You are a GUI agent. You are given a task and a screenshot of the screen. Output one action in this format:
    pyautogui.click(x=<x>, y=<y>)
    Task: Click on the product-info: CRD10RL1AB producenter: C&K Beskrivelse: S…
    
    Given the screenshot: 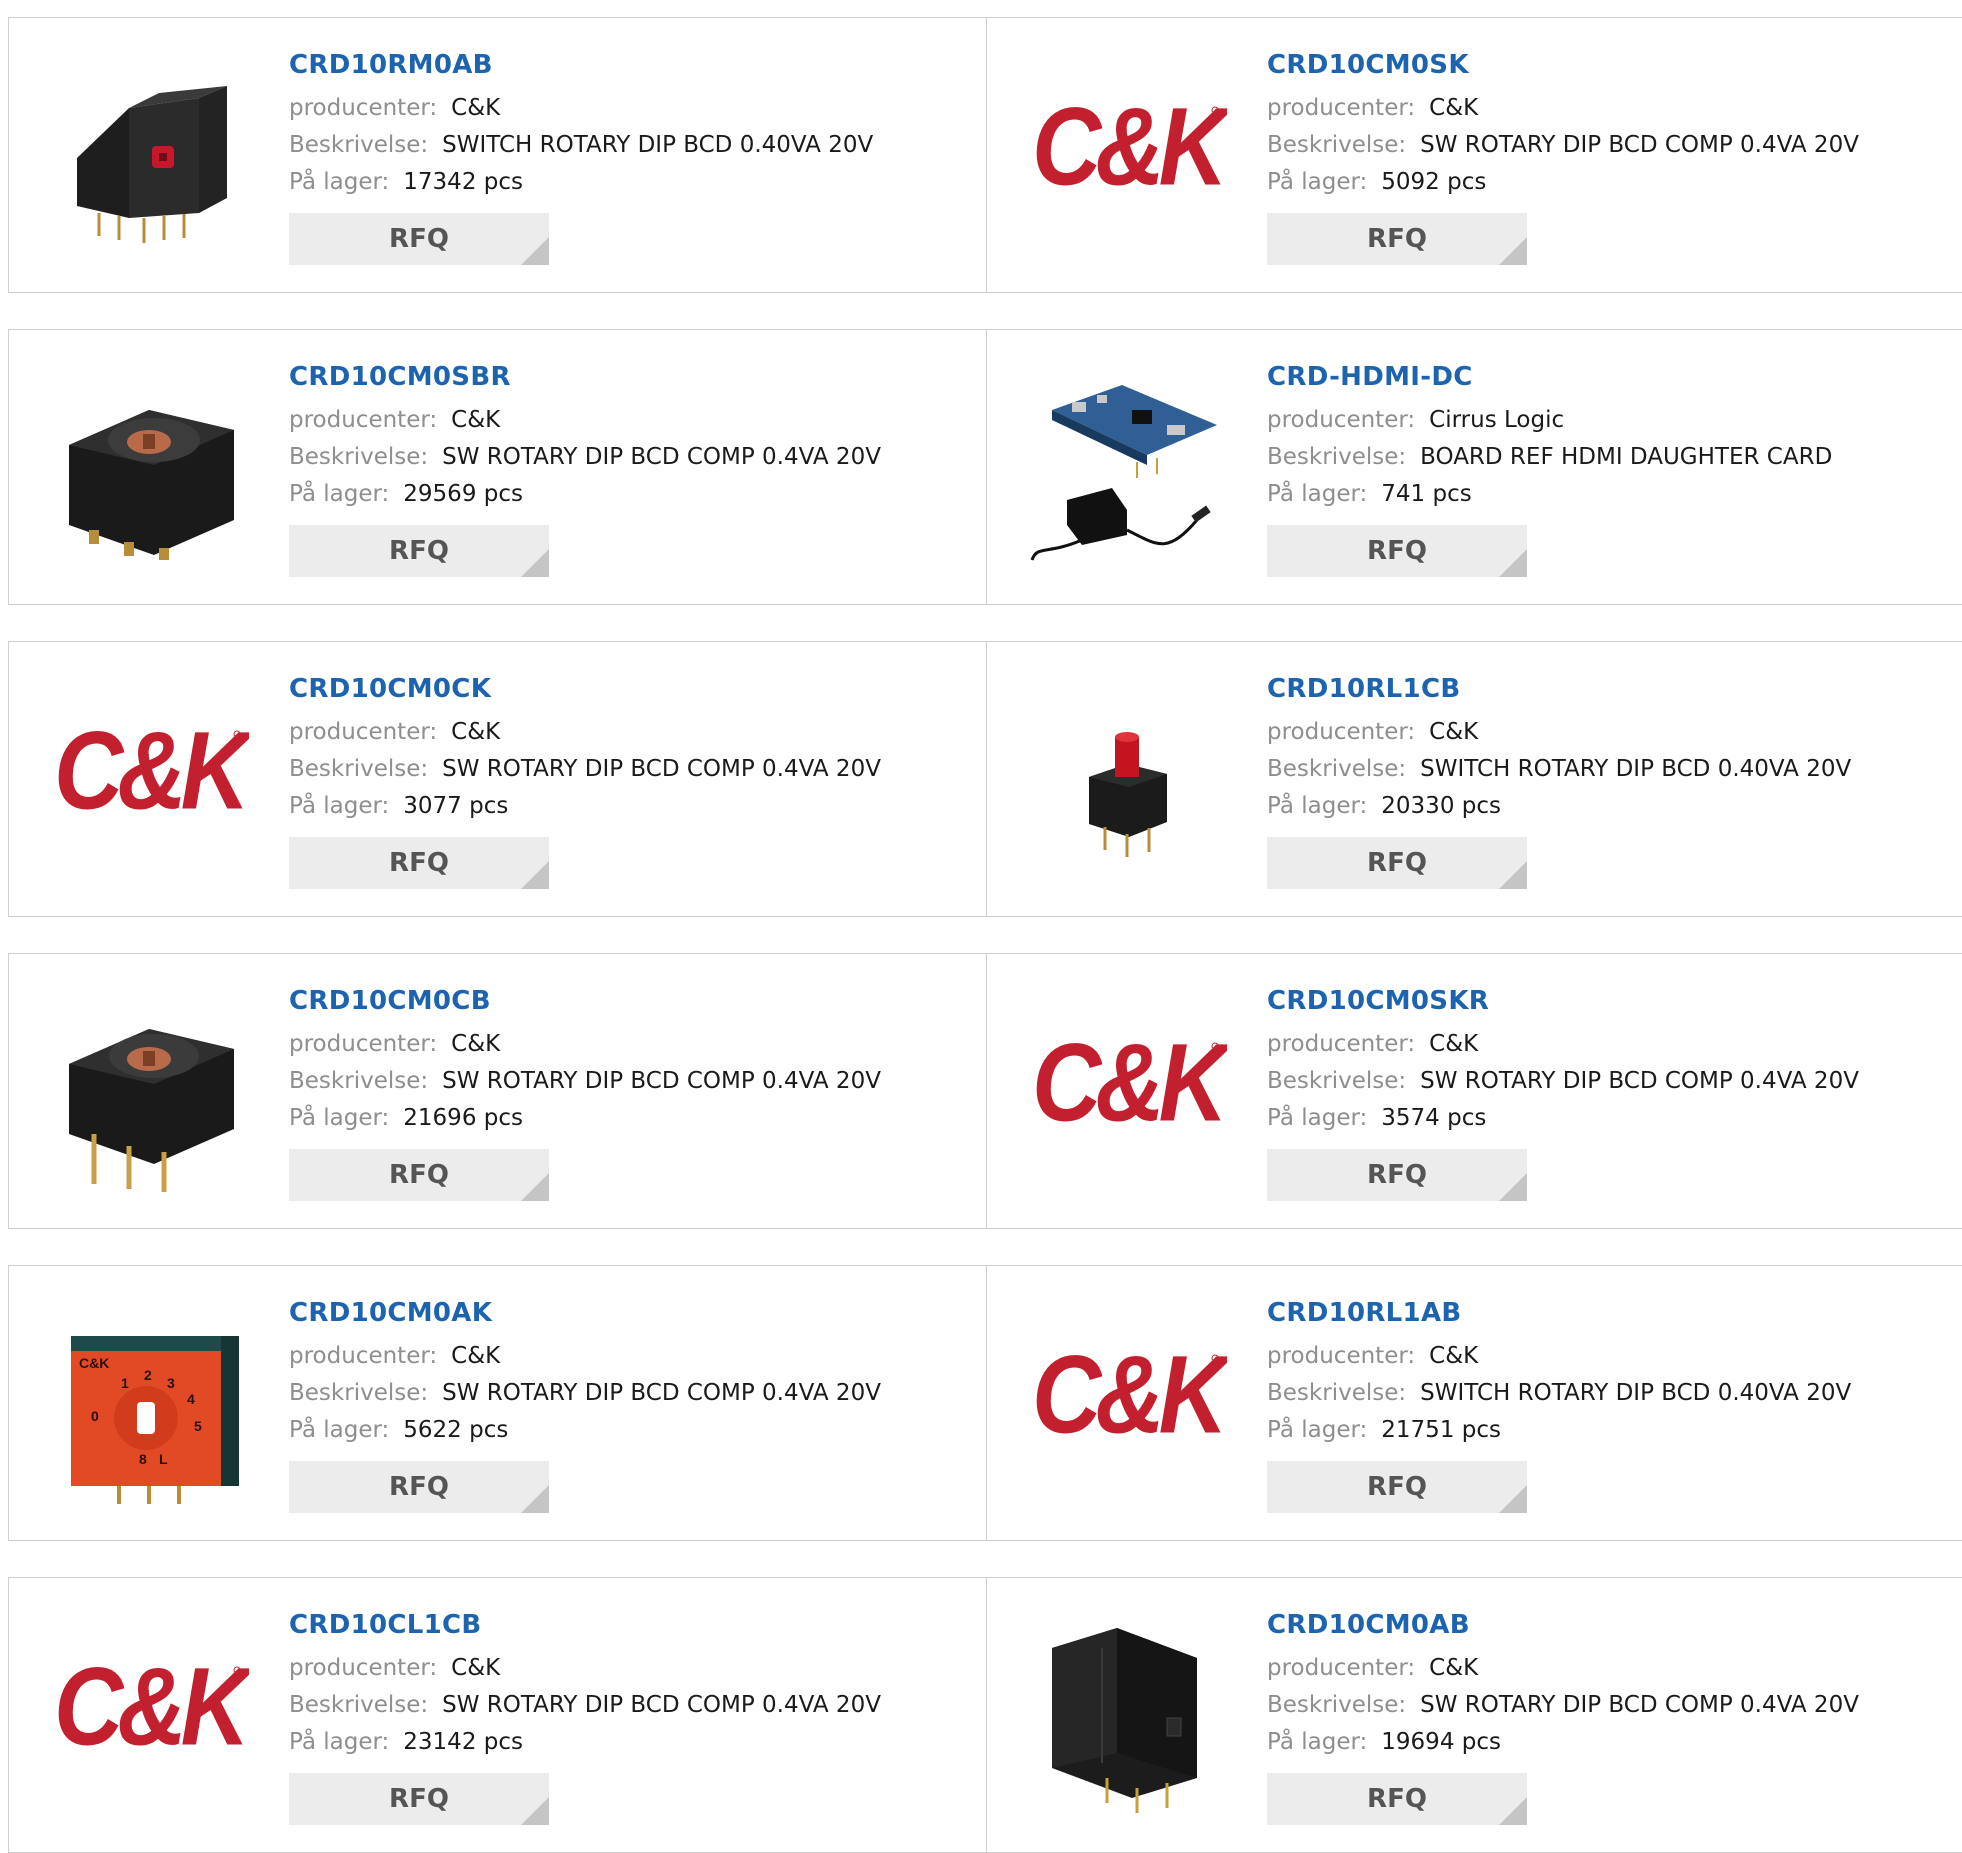 What is the action you would take?
    pyautogui.click(x=1614, y=1404)
    